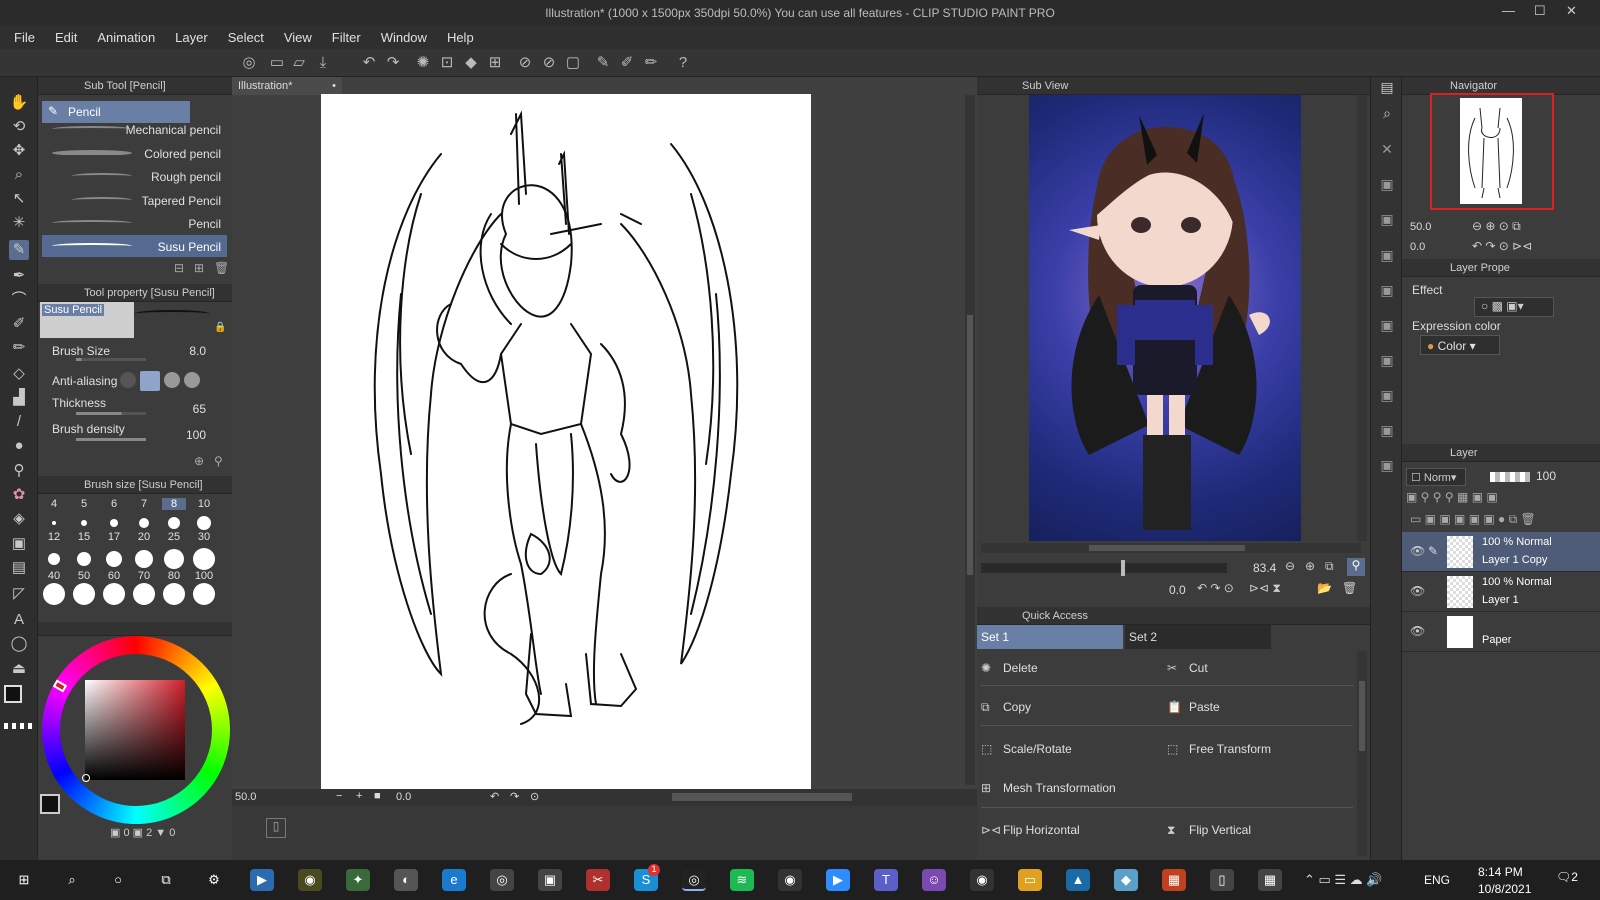 The width and height of the screenshot is (1600, 900). I want to click on brush-size-option: 7, so click(144, 504).